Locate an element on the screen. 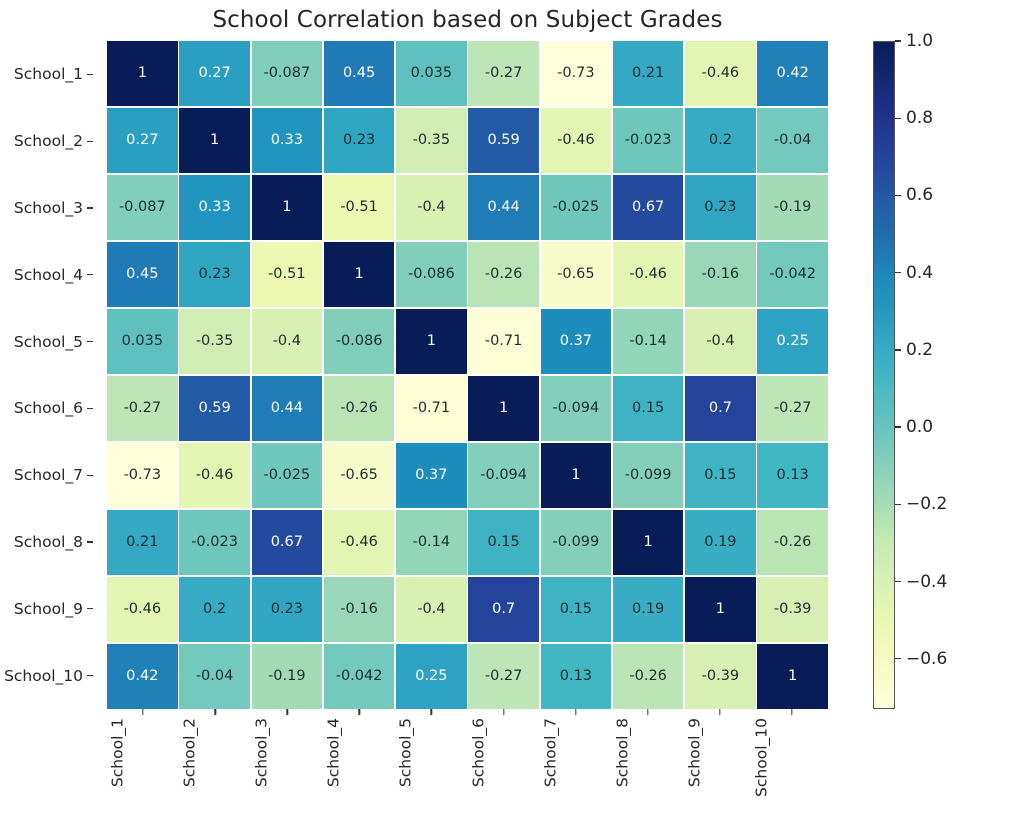 The height and width of the screenshot is (819, 1024). heatmap-cell-value: -0.04 is located at coordinates (214, 676).